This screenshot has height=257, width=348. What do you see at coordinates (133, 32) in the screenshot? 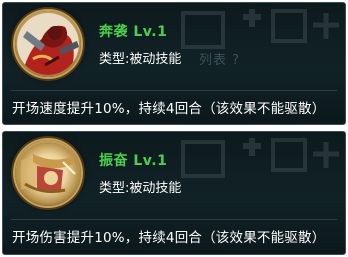
I see `skill-name: 奔袭 Lv.1` at bounding box center [133, 32].